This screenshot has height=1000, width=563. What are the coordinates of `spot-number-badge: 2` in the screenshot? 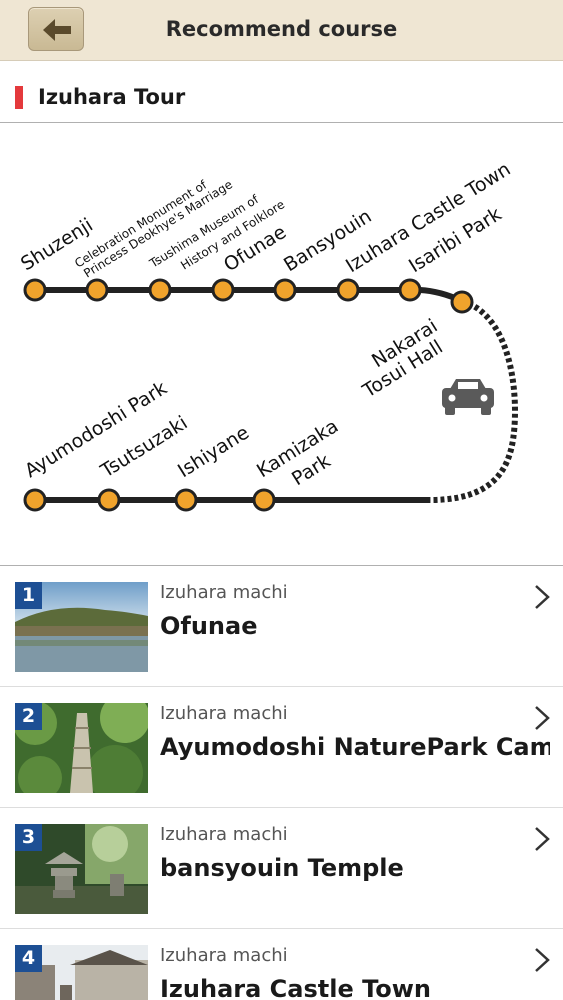 It's located at (28, 716).